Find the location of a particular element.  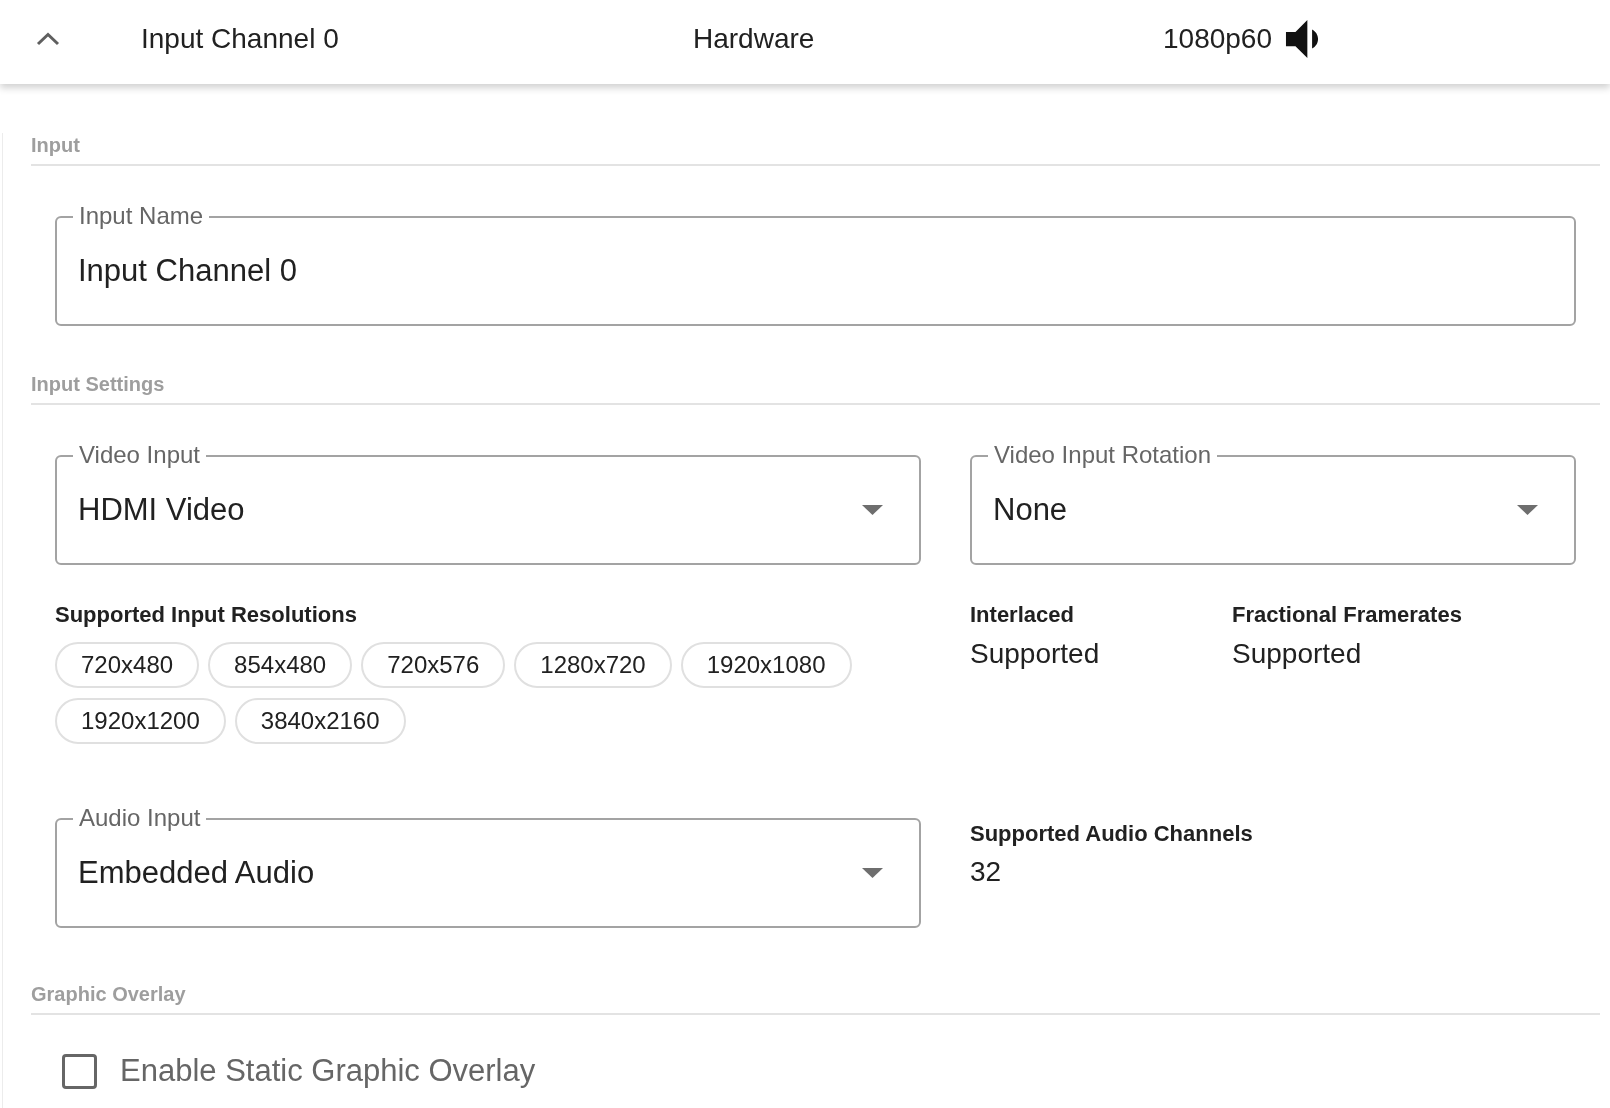

resolution-chip: 720x480 is located at coordinates (127, 665).